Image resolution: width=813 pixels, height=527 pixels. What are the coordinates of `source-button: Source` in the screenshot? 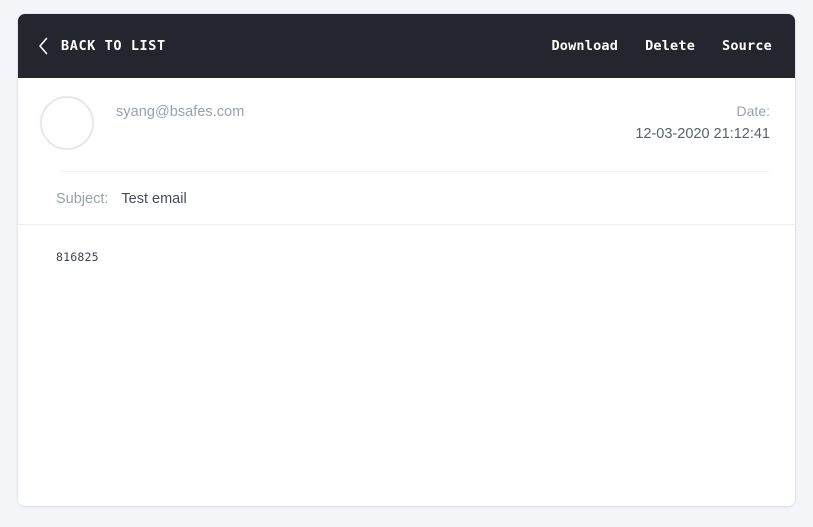 It's located at (747, 46).